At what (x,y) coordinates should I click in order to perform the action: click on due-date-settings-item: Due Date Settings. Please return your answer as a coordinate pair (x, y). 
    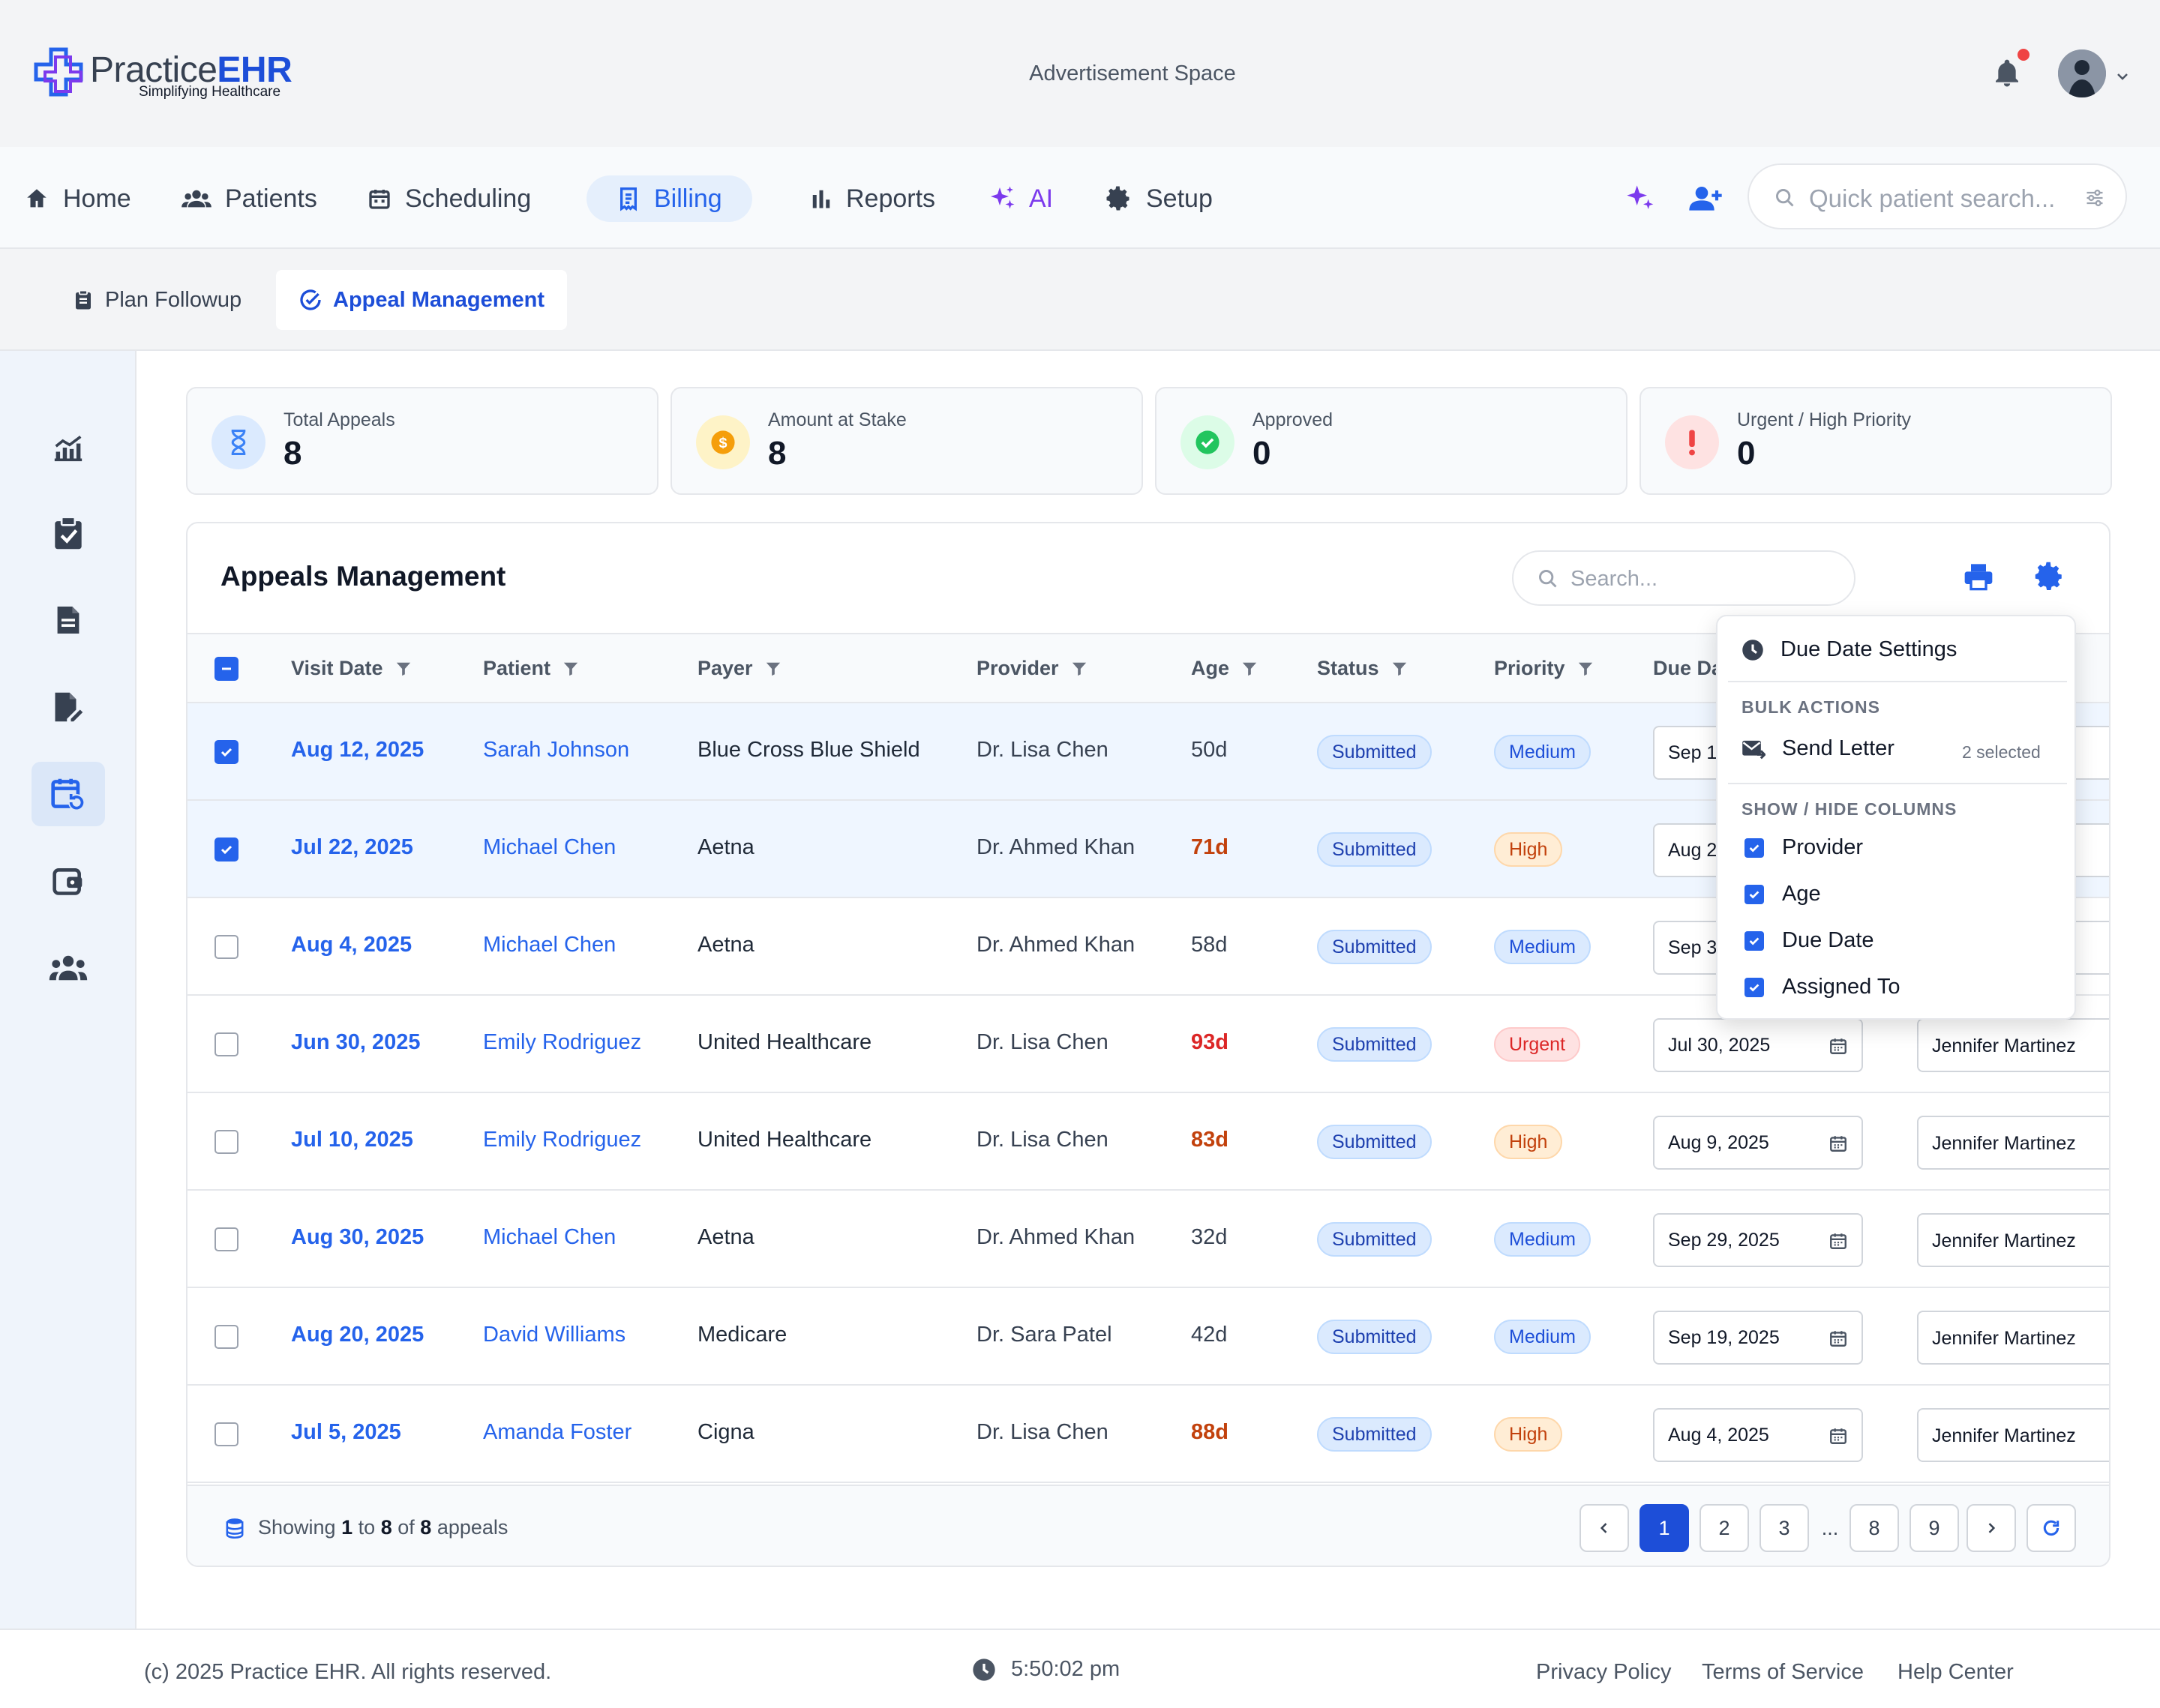
    Looking at the image, I should click on (1849, 649).